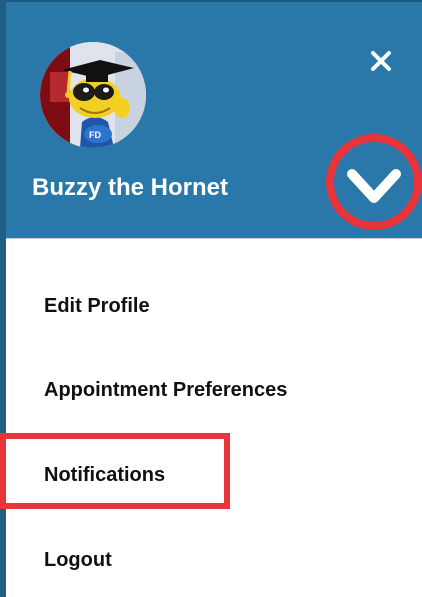  I want to click on expand-profile-button, so click(373, 182).